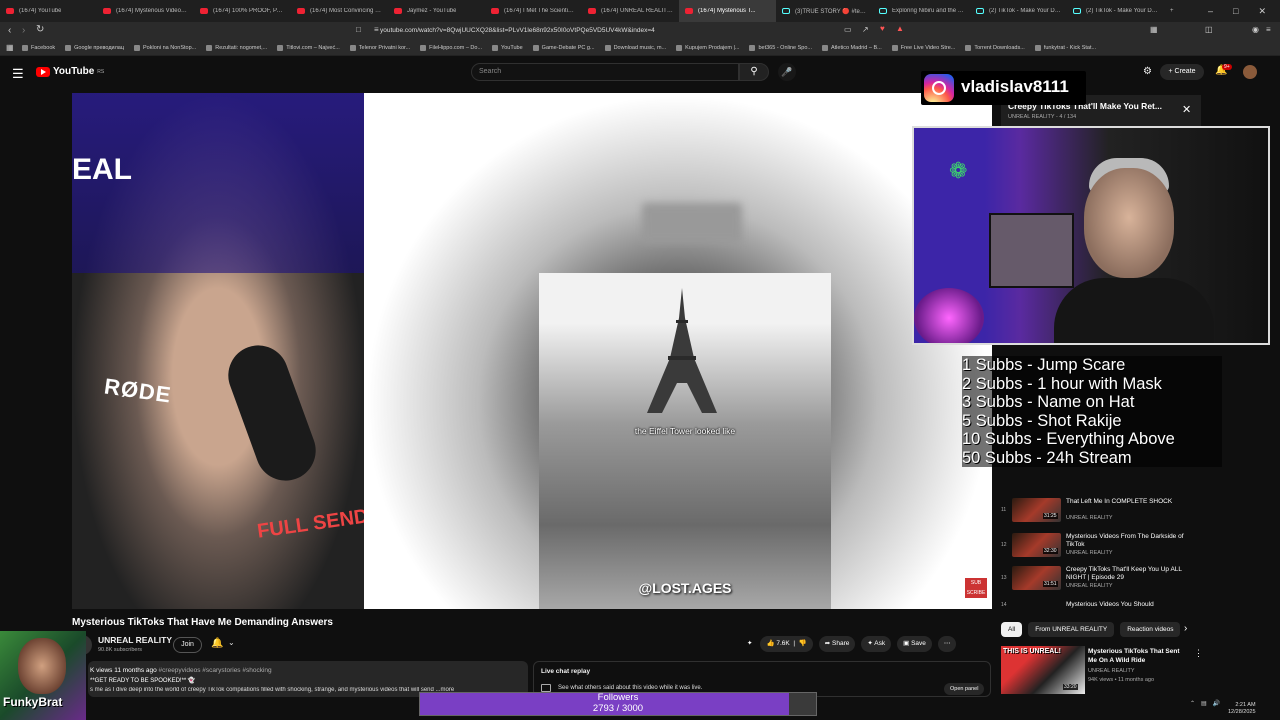 The width and height of the screenshot is (1280, 720). Describe the element at coordinates (1242, 709) in the screenshot. I see `system-clock: 2:21 AM 12/28/2025` at that location.